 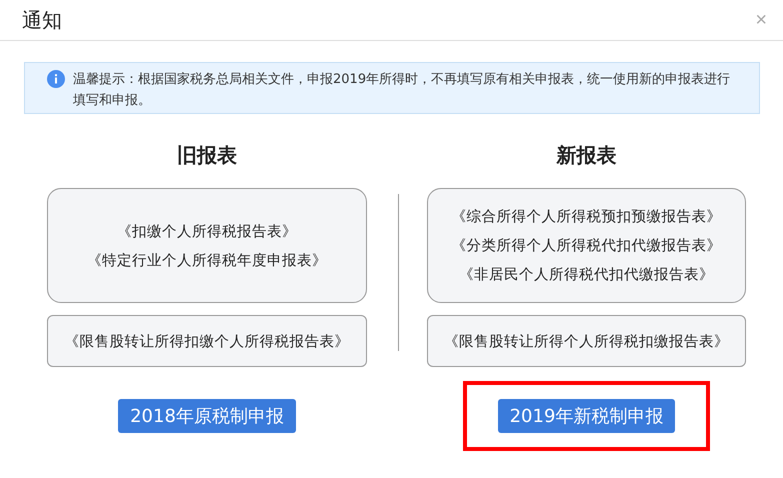 What do you see at coordinates (587, 246) in the screenshot?
I see `form-name: 《分类所得个人所得税代扣代缴报告表》` at bounding box center [587, 246].